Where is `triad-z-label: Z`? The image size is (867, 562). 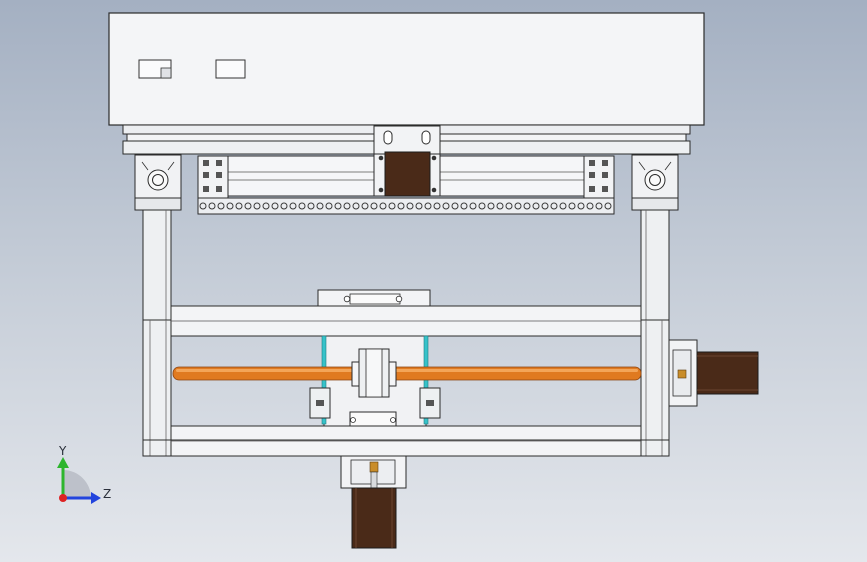 triad-z-label: Z is located at coordinates (107, 494).